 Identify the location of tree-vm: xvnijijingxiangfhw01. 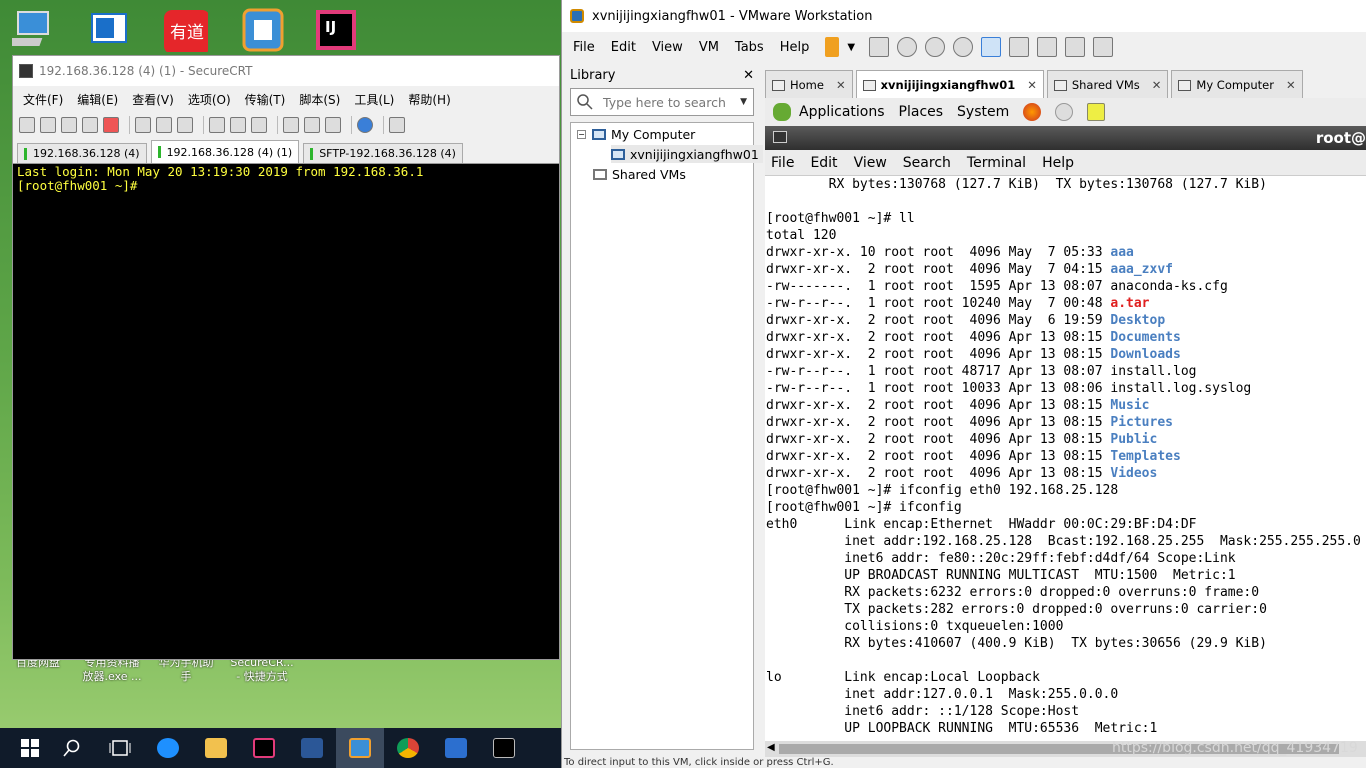
(687, 154).